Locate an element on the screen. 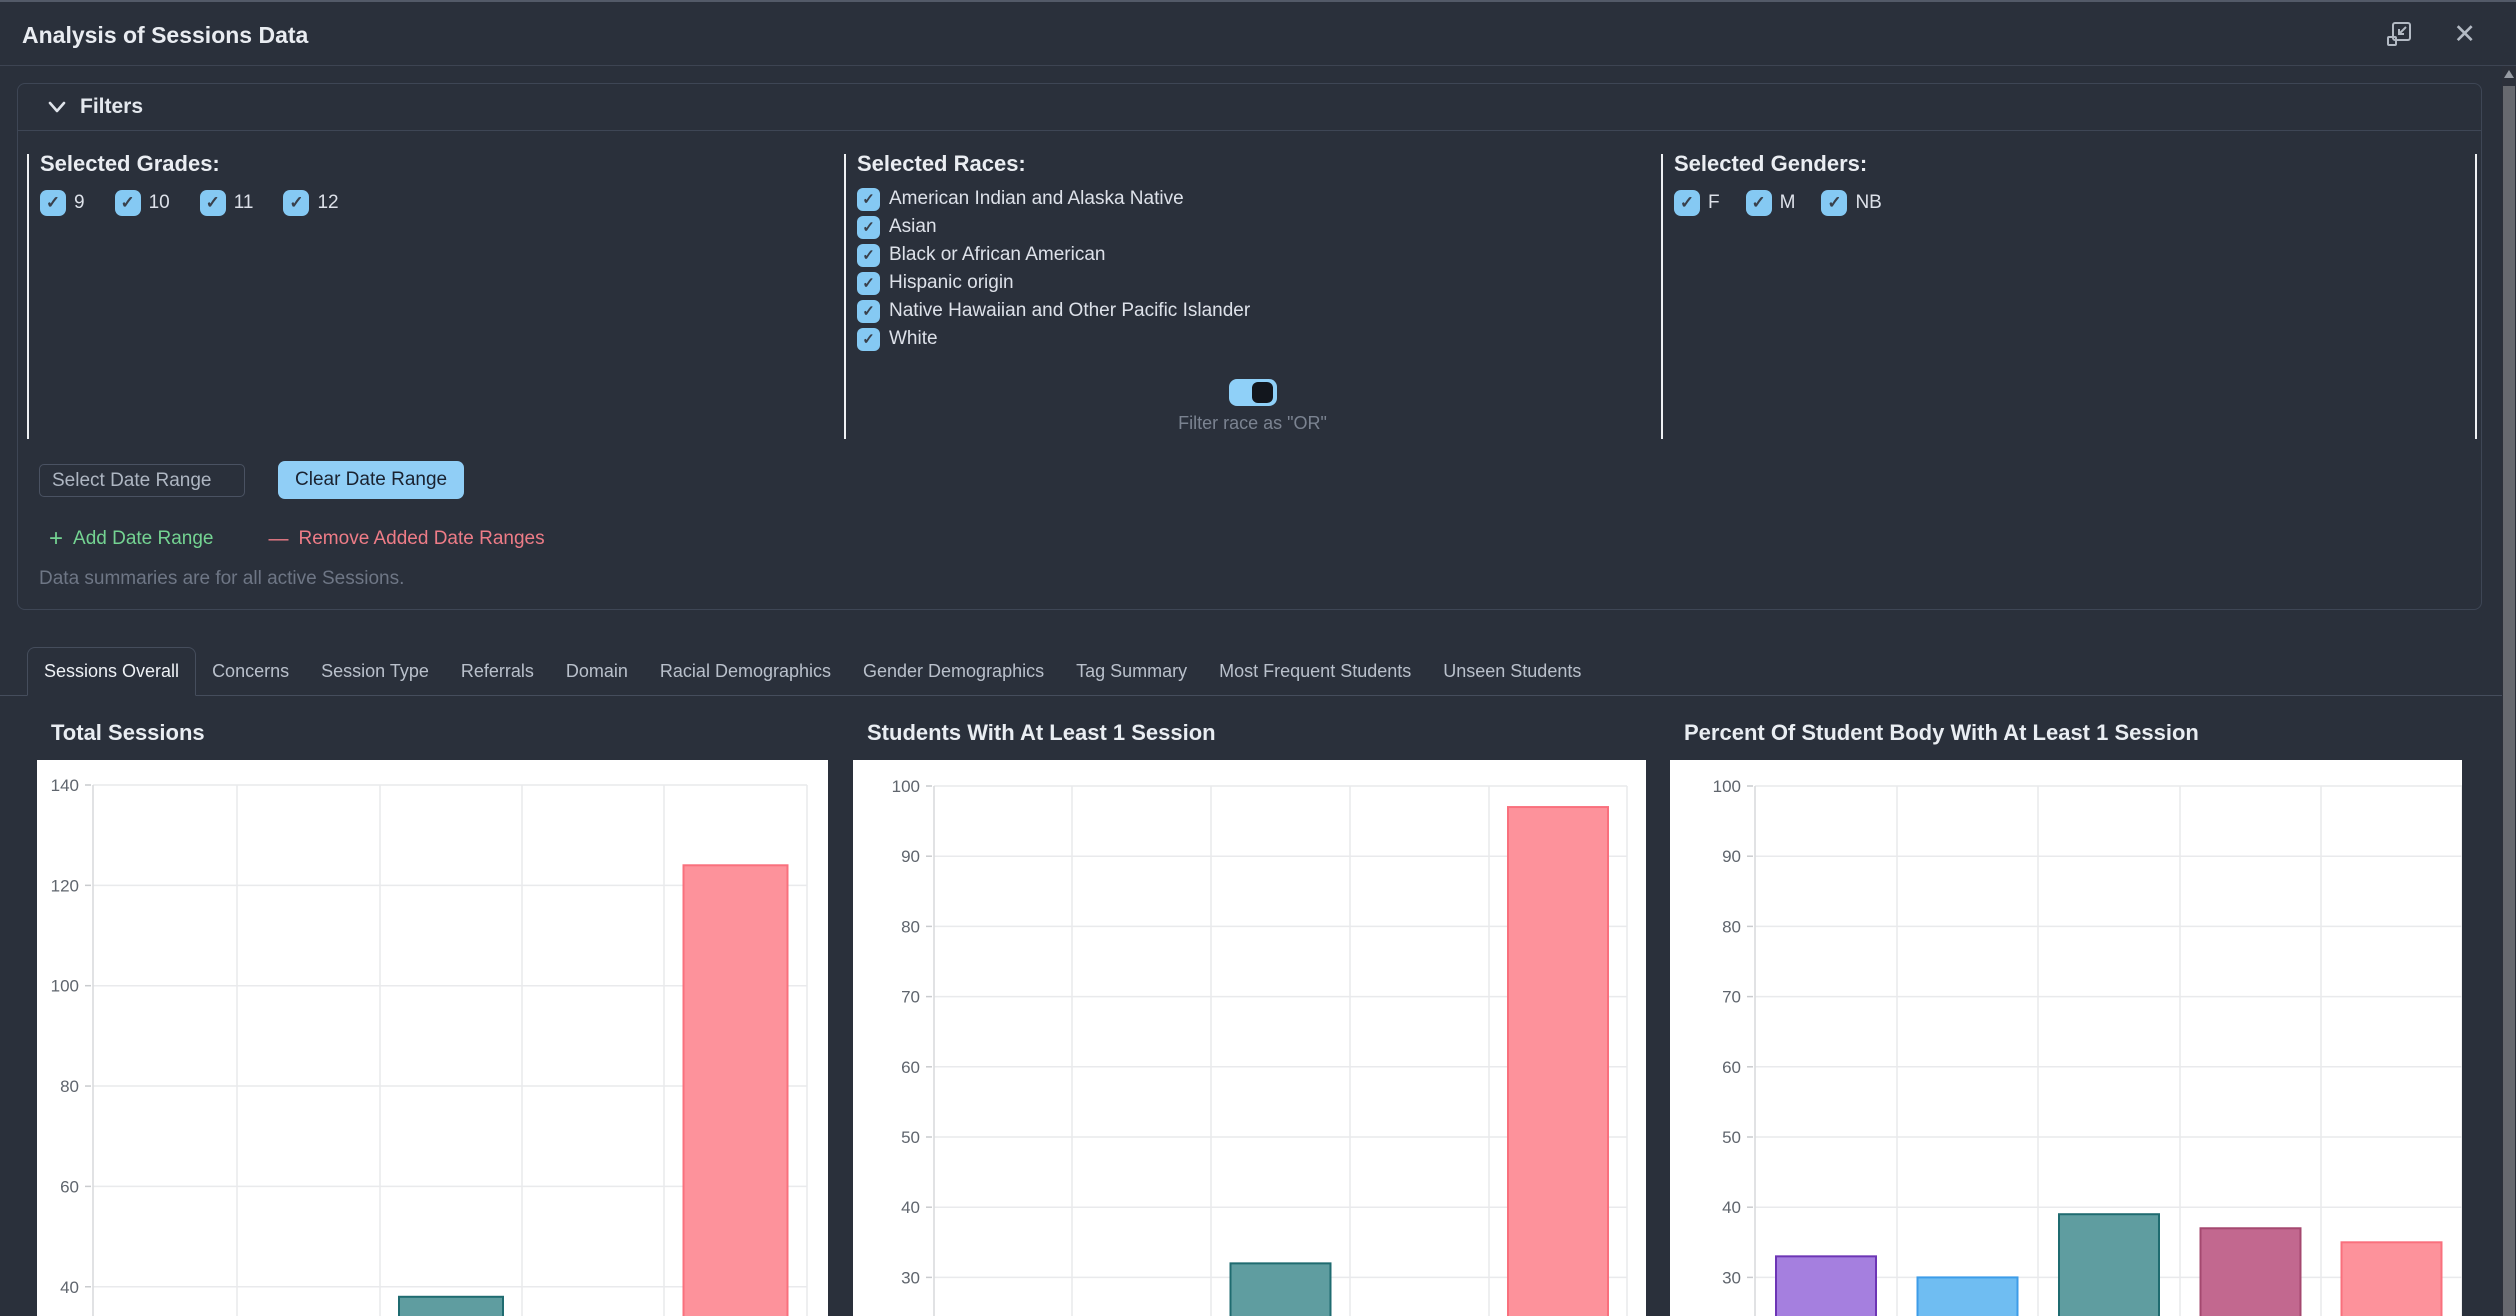 Image resolution: width=2516 pixels, height=1316 pixels. grade-checkbox: ✓ 12 is located at coordinates (311, 203).